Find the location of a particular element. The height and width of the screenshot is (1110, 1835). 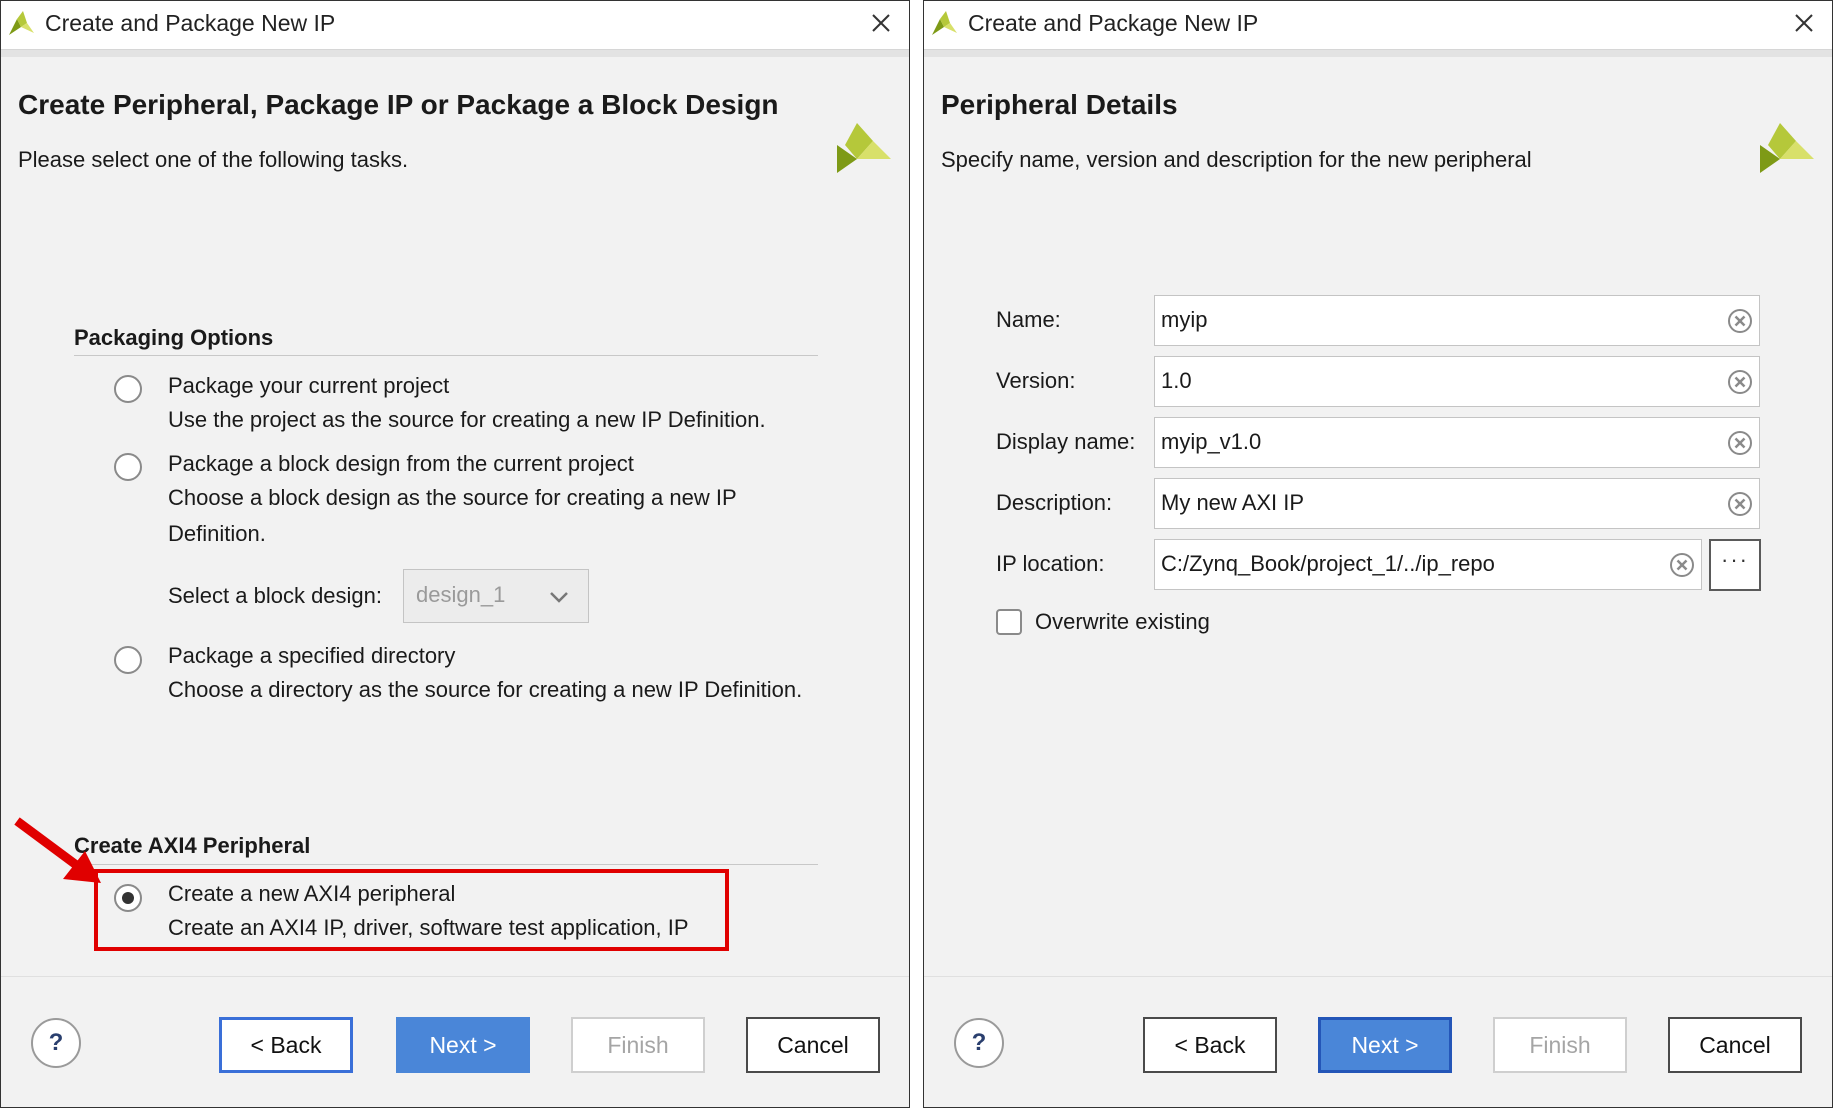

radio-package-block-design is located at coordinates (128, 467).